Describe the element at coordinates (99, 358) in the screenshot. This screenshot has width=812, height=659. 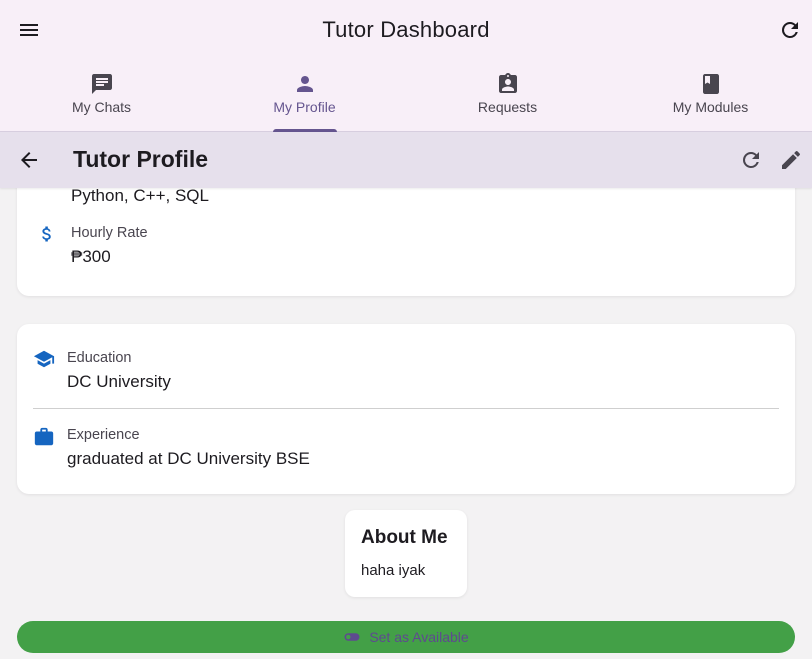
I see `education-label: Education` at that location.